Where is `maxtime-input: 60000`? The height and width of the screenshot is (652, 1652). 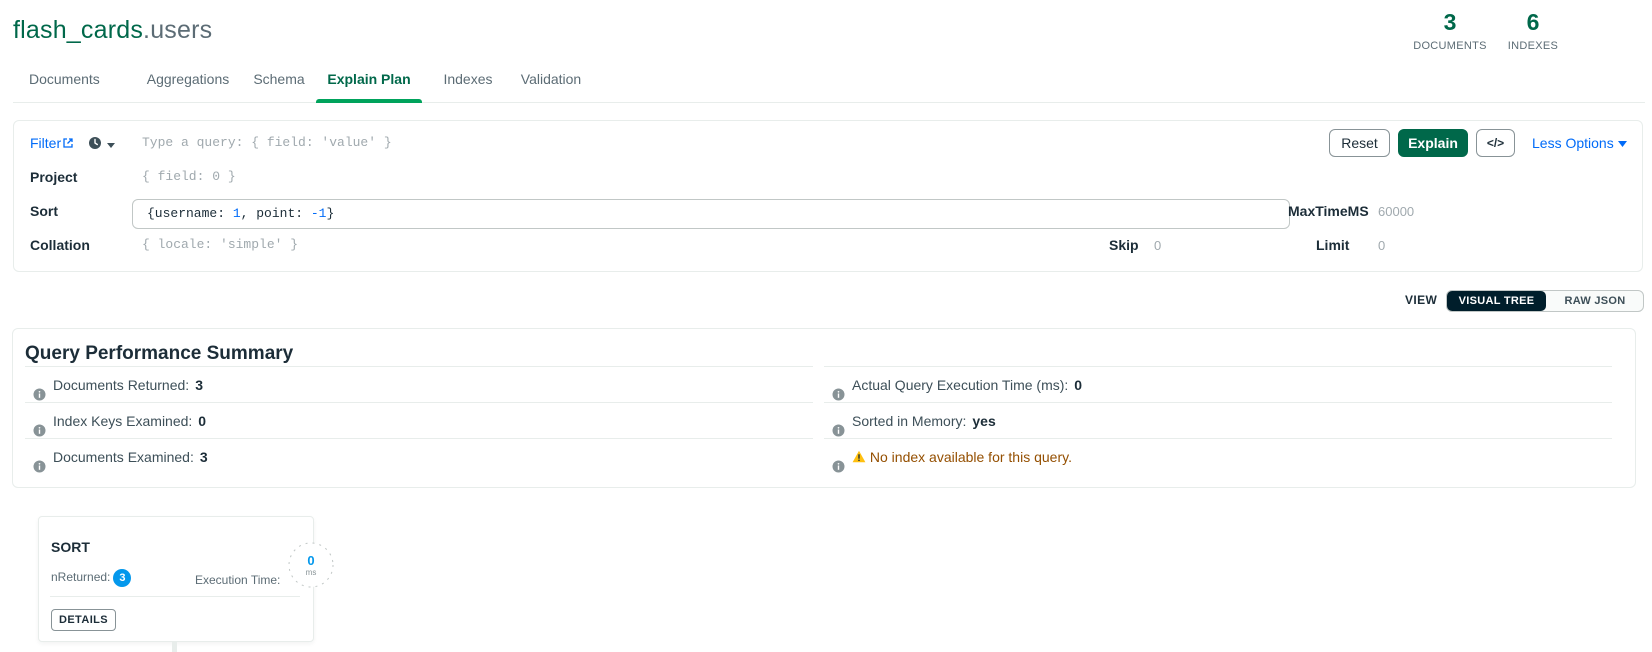
maxtime-input: 60000 is located at coordinates (1396, 211).